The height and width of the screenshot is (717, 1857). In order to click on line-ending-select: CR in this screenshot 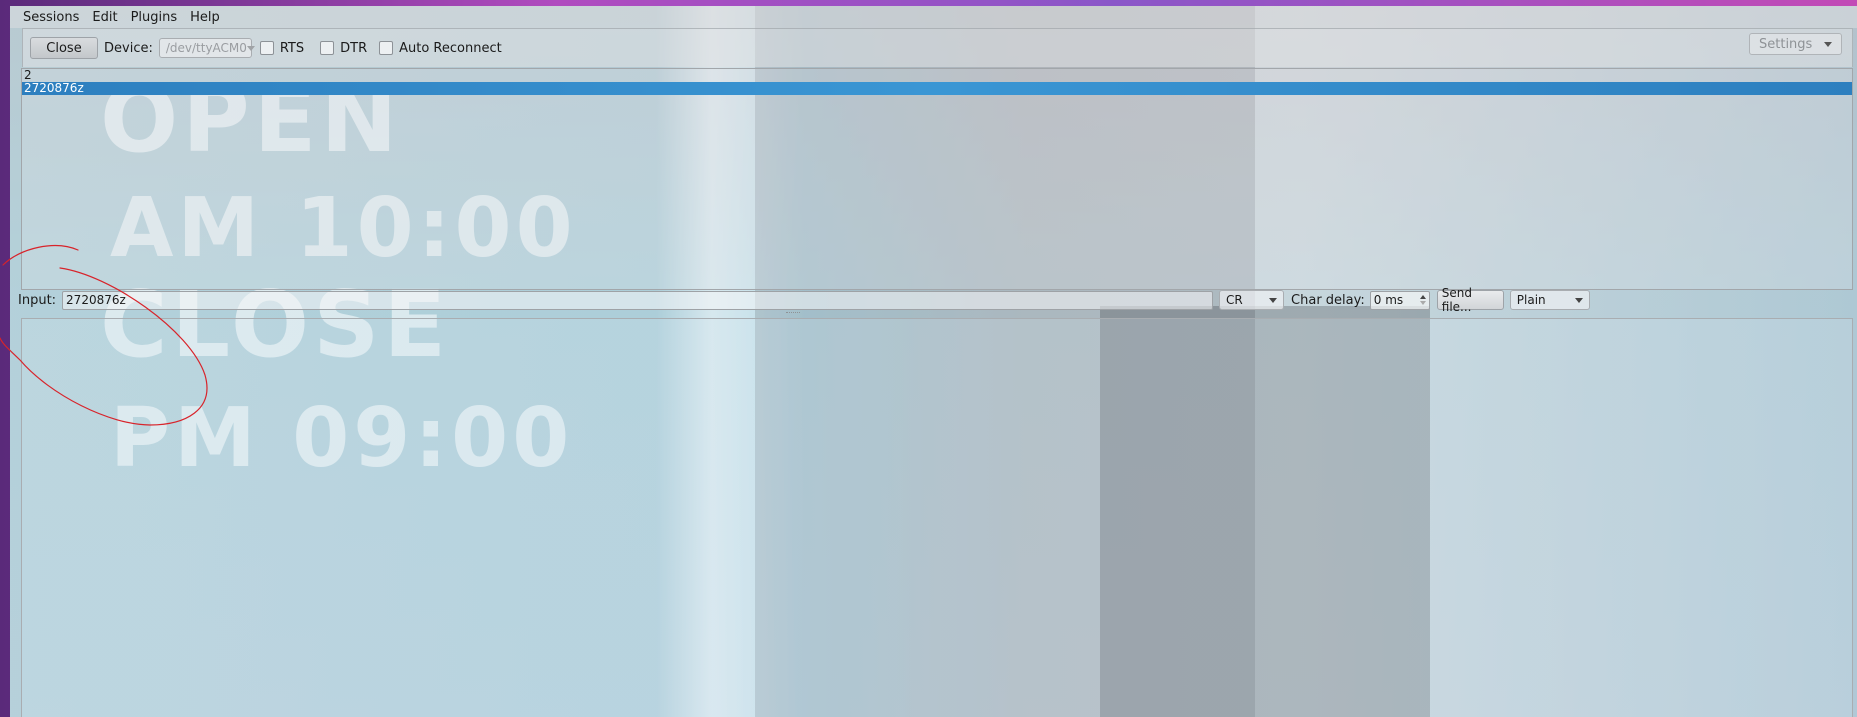, I will do `click(1252, 300)`.